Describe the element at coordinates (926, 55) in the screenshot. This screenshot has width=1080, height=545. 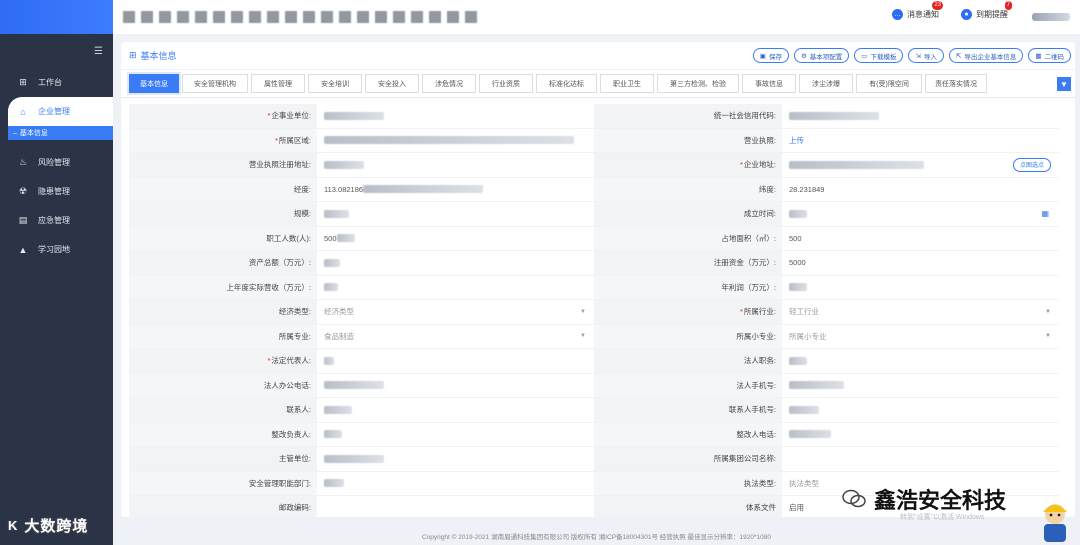
I see `import-button: ⇲ 导入` at that location.